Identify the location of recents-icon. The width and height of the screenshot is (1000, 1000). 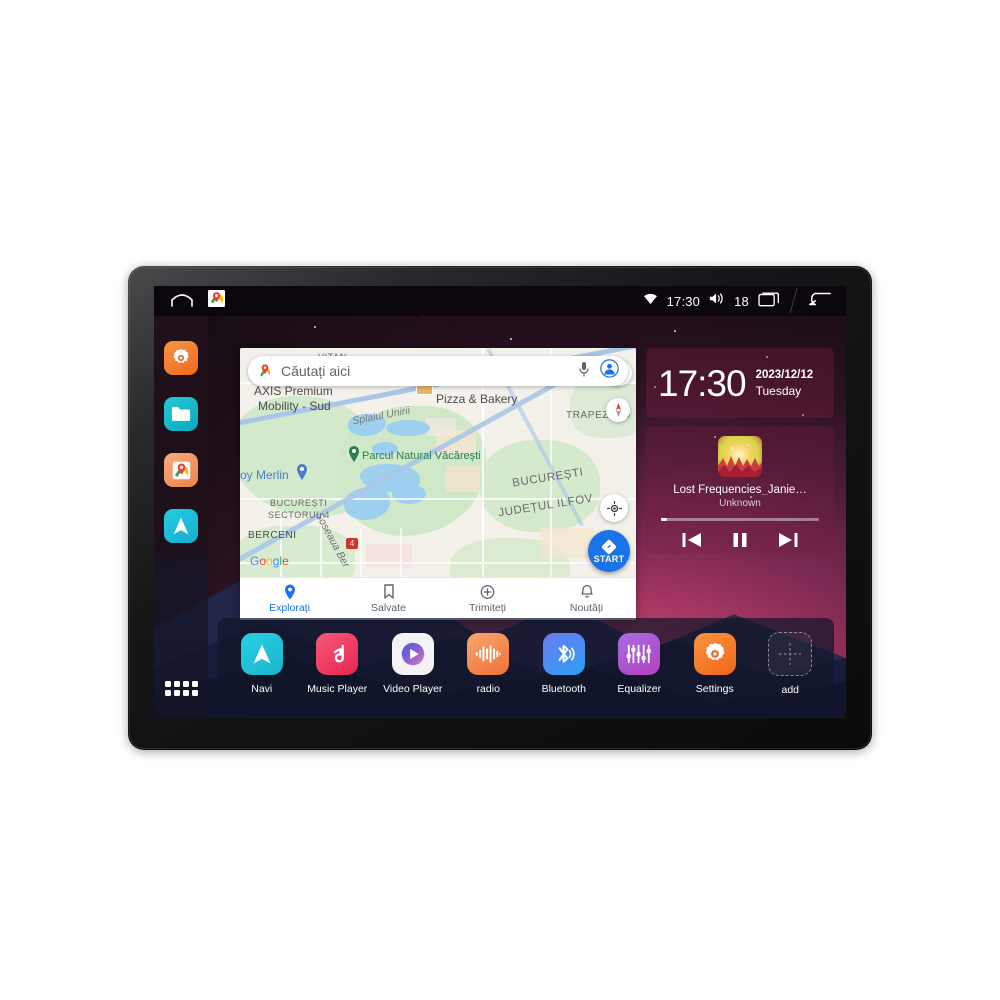
(769, 301).